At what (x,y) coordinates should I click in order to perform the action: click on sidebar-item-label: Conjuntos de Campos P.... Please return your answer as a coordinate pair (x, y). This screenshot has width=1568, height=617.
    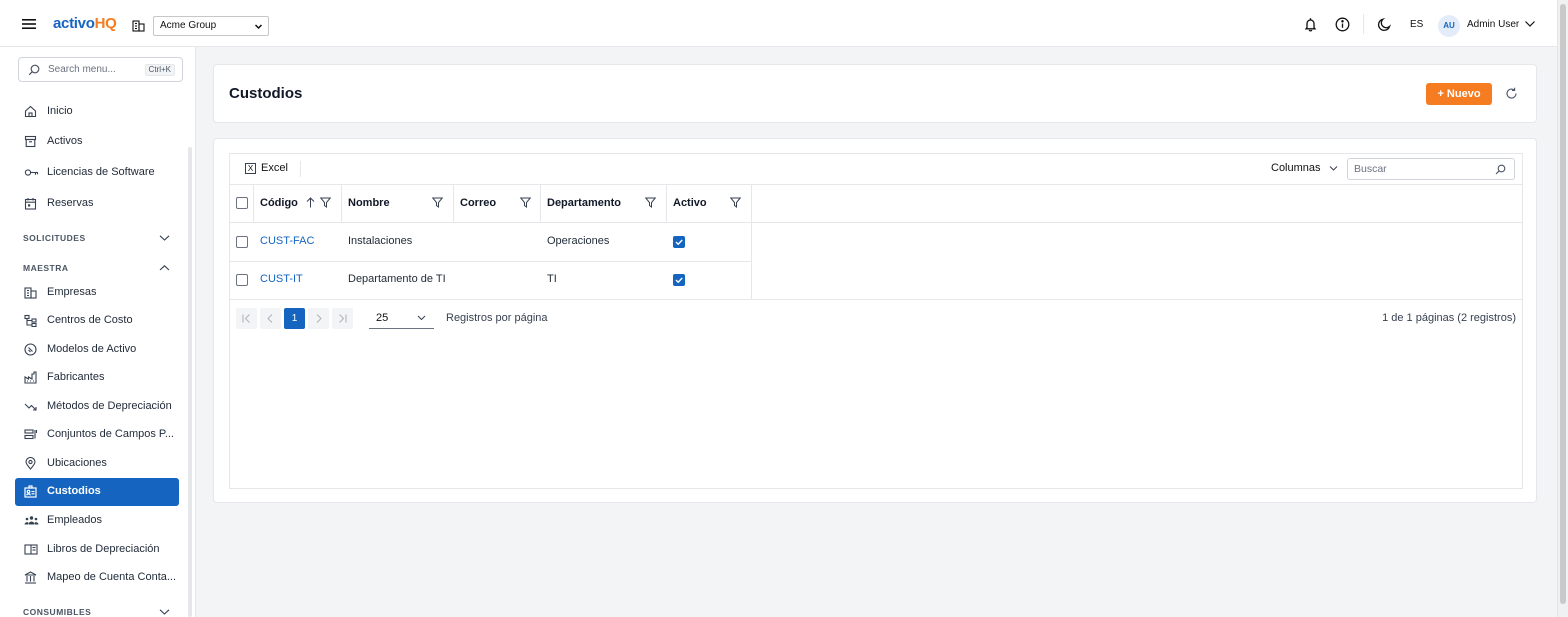
    Looking at the image, I should click on (110, 434).